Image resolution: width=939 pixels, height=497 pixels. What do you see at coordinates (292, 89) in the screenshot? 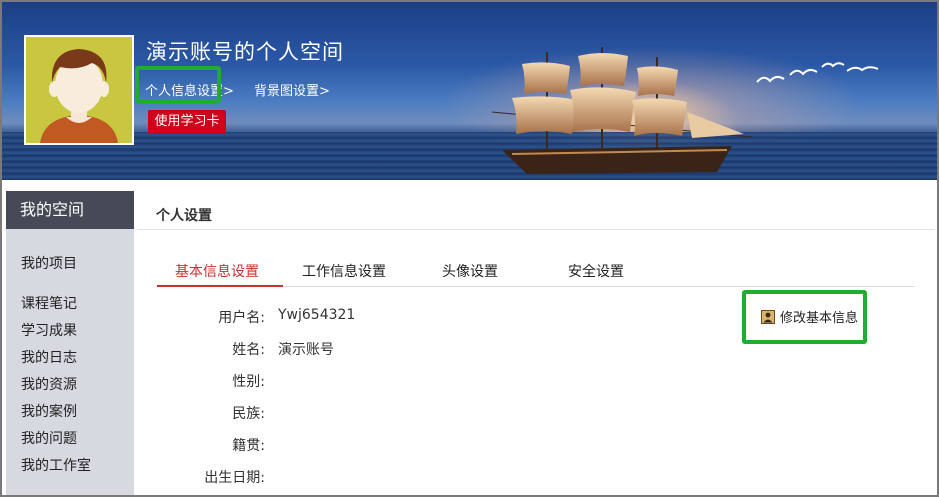
I see `background-settings-link: 背景图设置>` at bounding box center [292, 89].